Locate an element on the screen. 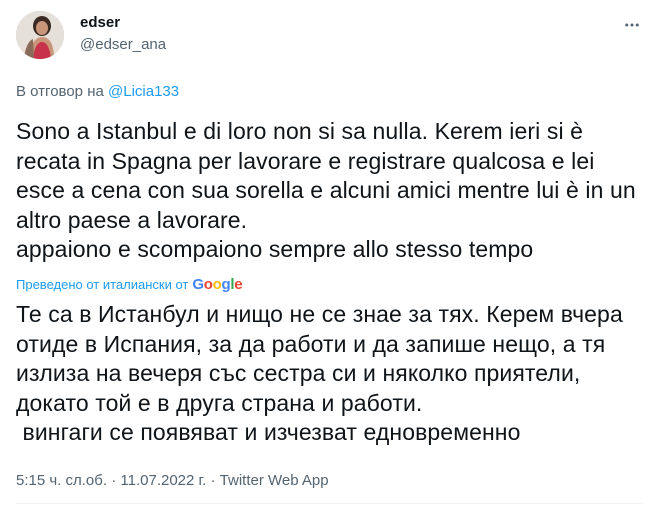 The height and width of the screenshot is (510, 659). reply-mention-link: @Licia133 is located at coordinates (143, 91).